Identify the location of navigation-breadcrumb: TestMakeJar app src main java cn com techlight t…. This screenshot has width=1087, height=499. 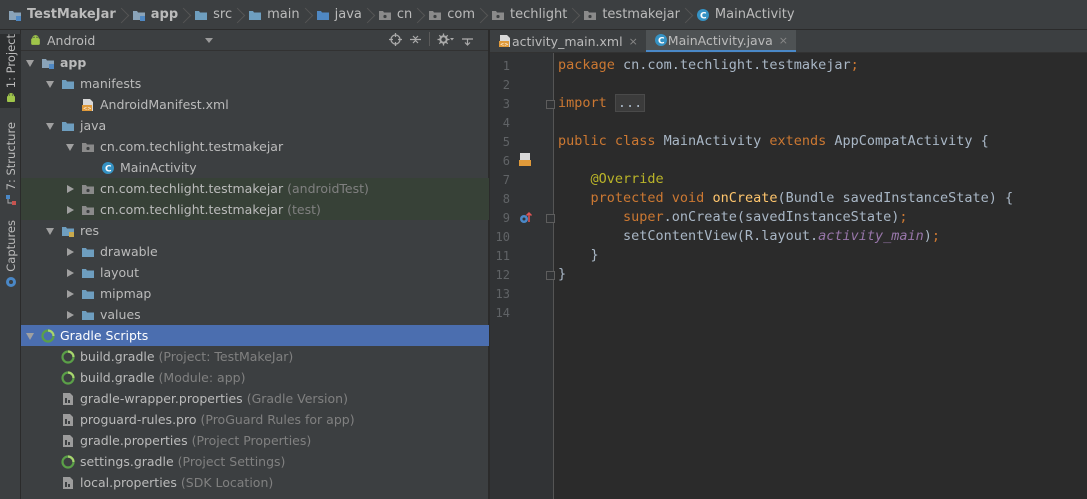
(543, 15).